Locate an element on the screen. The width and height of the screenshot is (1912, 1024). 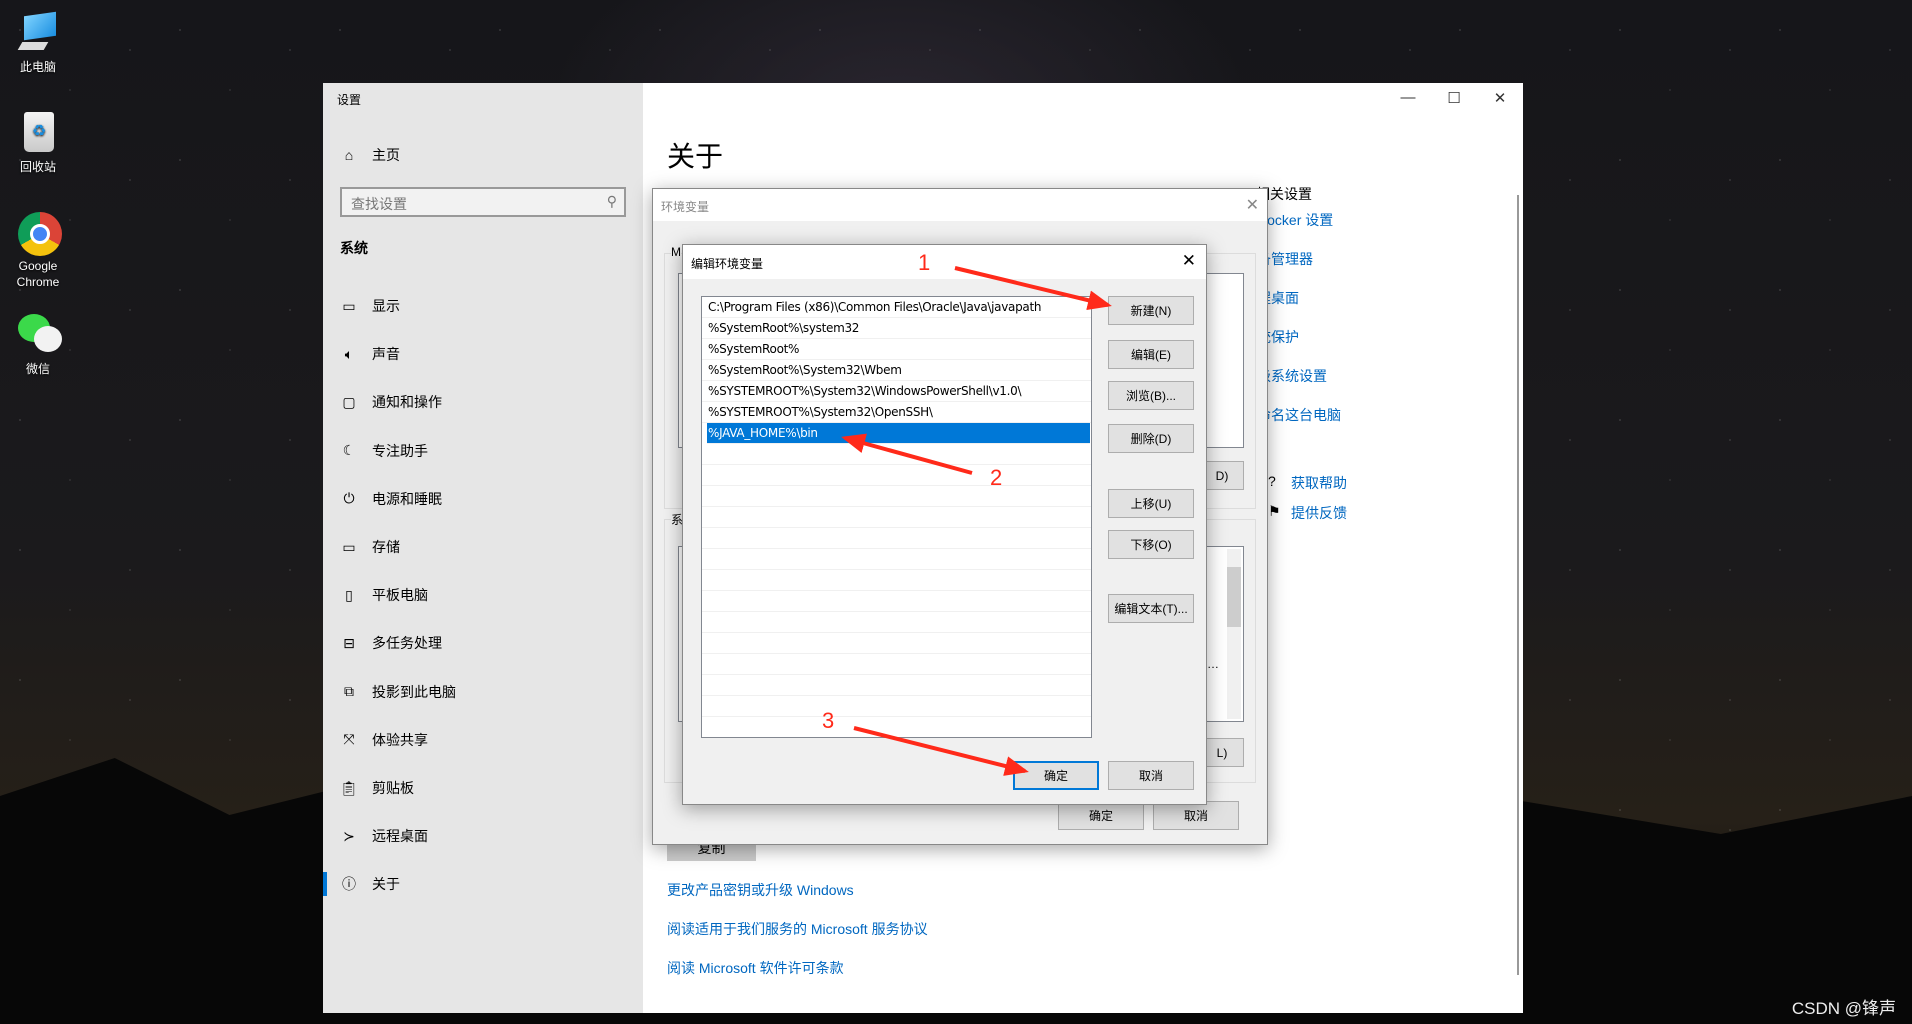
step-2-label: 2 is located at coordinates (996, 477).